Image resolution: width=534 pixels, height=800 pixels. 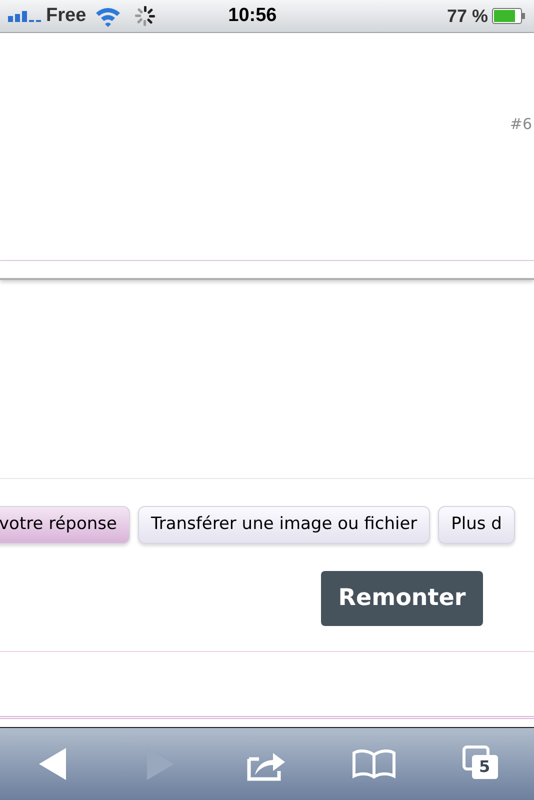 I want to click on signal-icon, so click(x=25, y=16).